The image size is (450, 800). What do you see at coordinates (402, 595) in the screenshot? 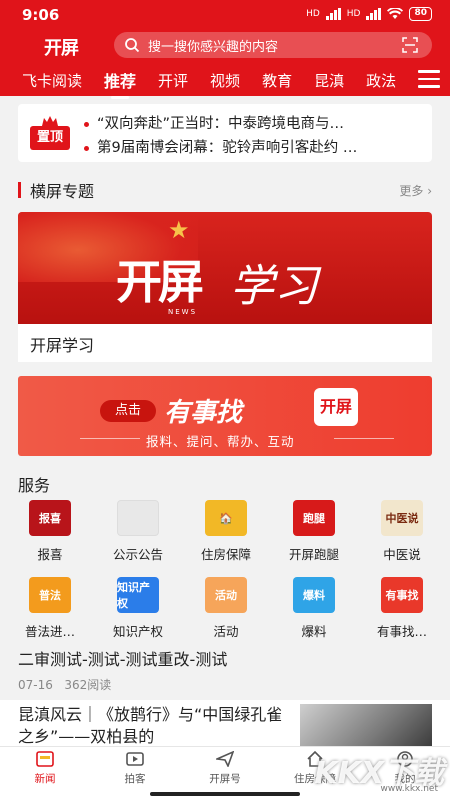
I see `help-icon: 有事找` at bounding box center [402, 595].